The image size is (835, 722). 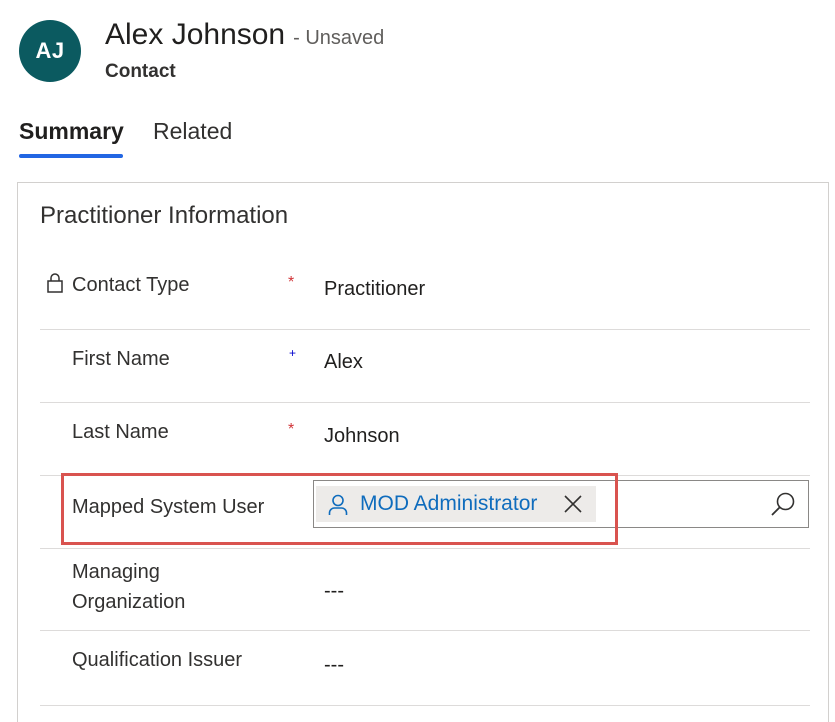 I want to click on field-row-first-name: First Name + Alex, so click(x=425, y=366).